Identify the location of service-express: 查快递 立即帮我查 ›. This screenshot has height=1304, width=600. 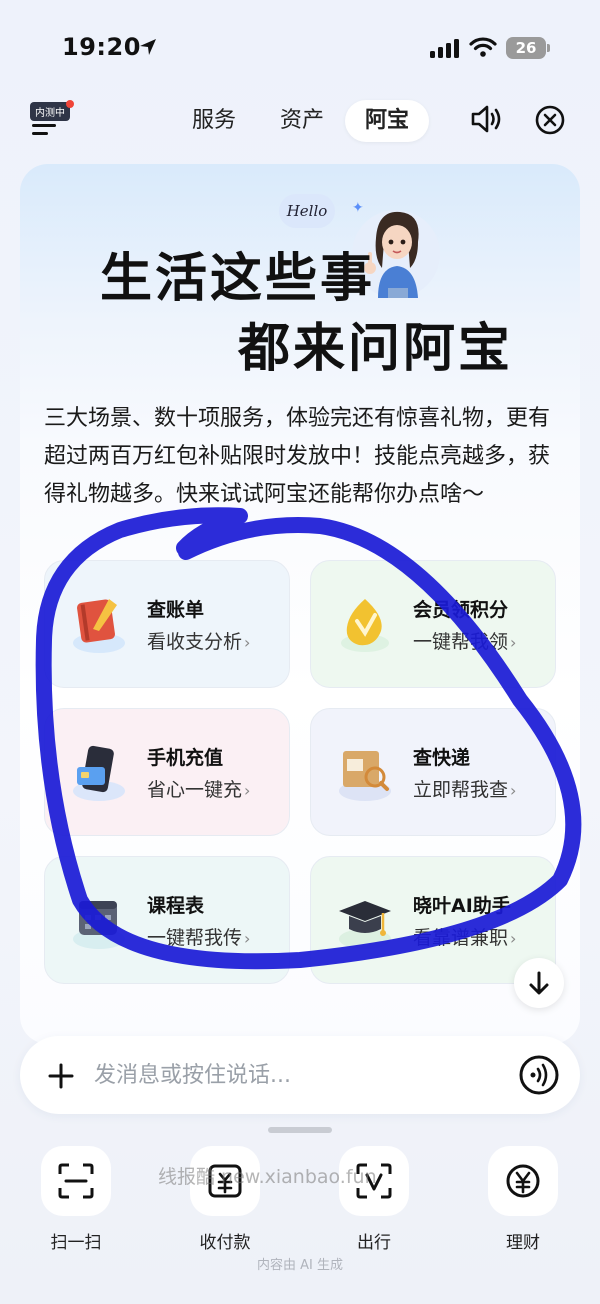
(433, 772).